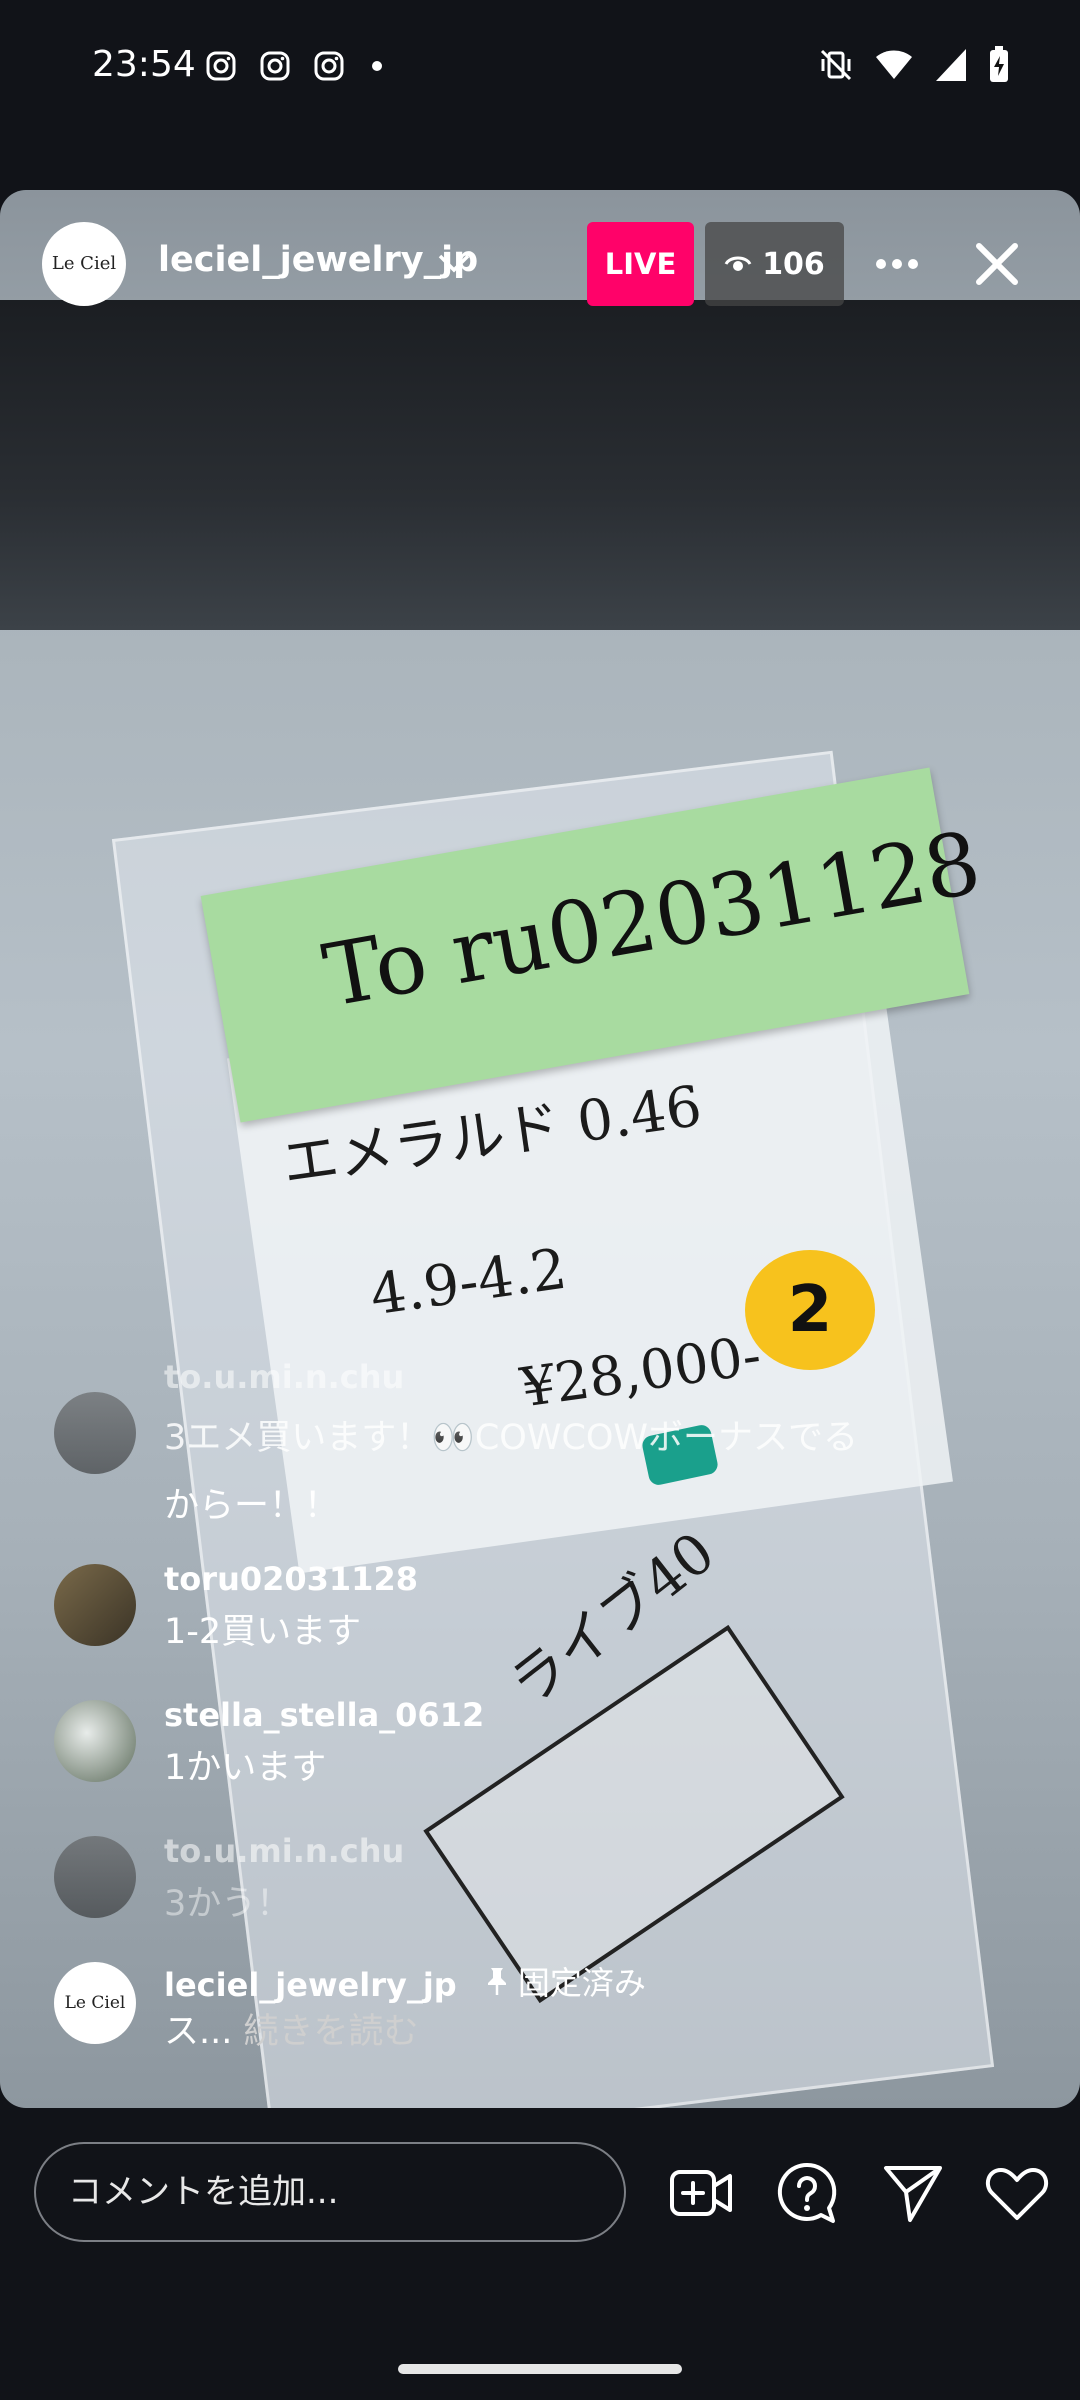 The width and height of the screenshot is (1080, 2400). Describe the element at coordinates (897, 264) in the screenshot. I see `more-options-icon` at that location.